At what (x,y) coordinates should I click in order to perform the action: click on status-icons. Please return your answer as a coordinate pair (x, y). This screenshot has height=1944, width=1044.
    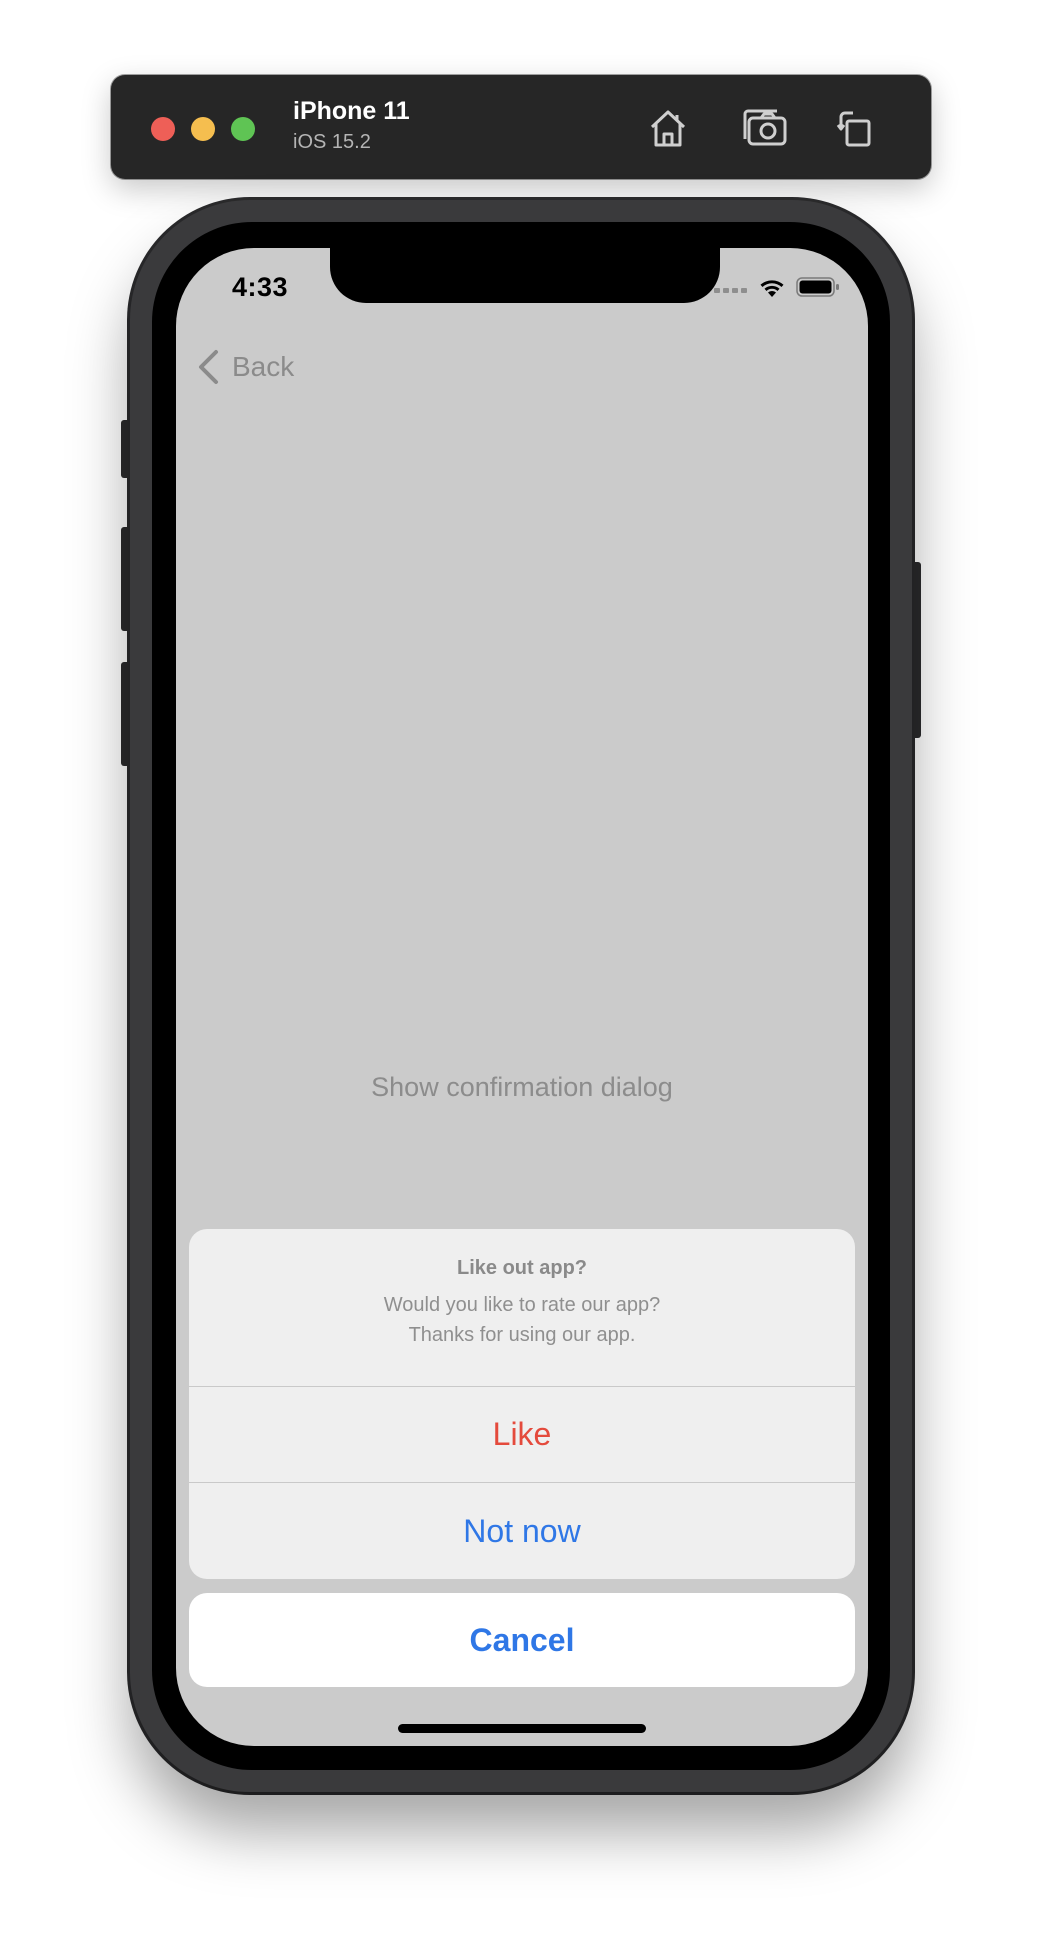
    Looking at the image, I should click on (777, 287).